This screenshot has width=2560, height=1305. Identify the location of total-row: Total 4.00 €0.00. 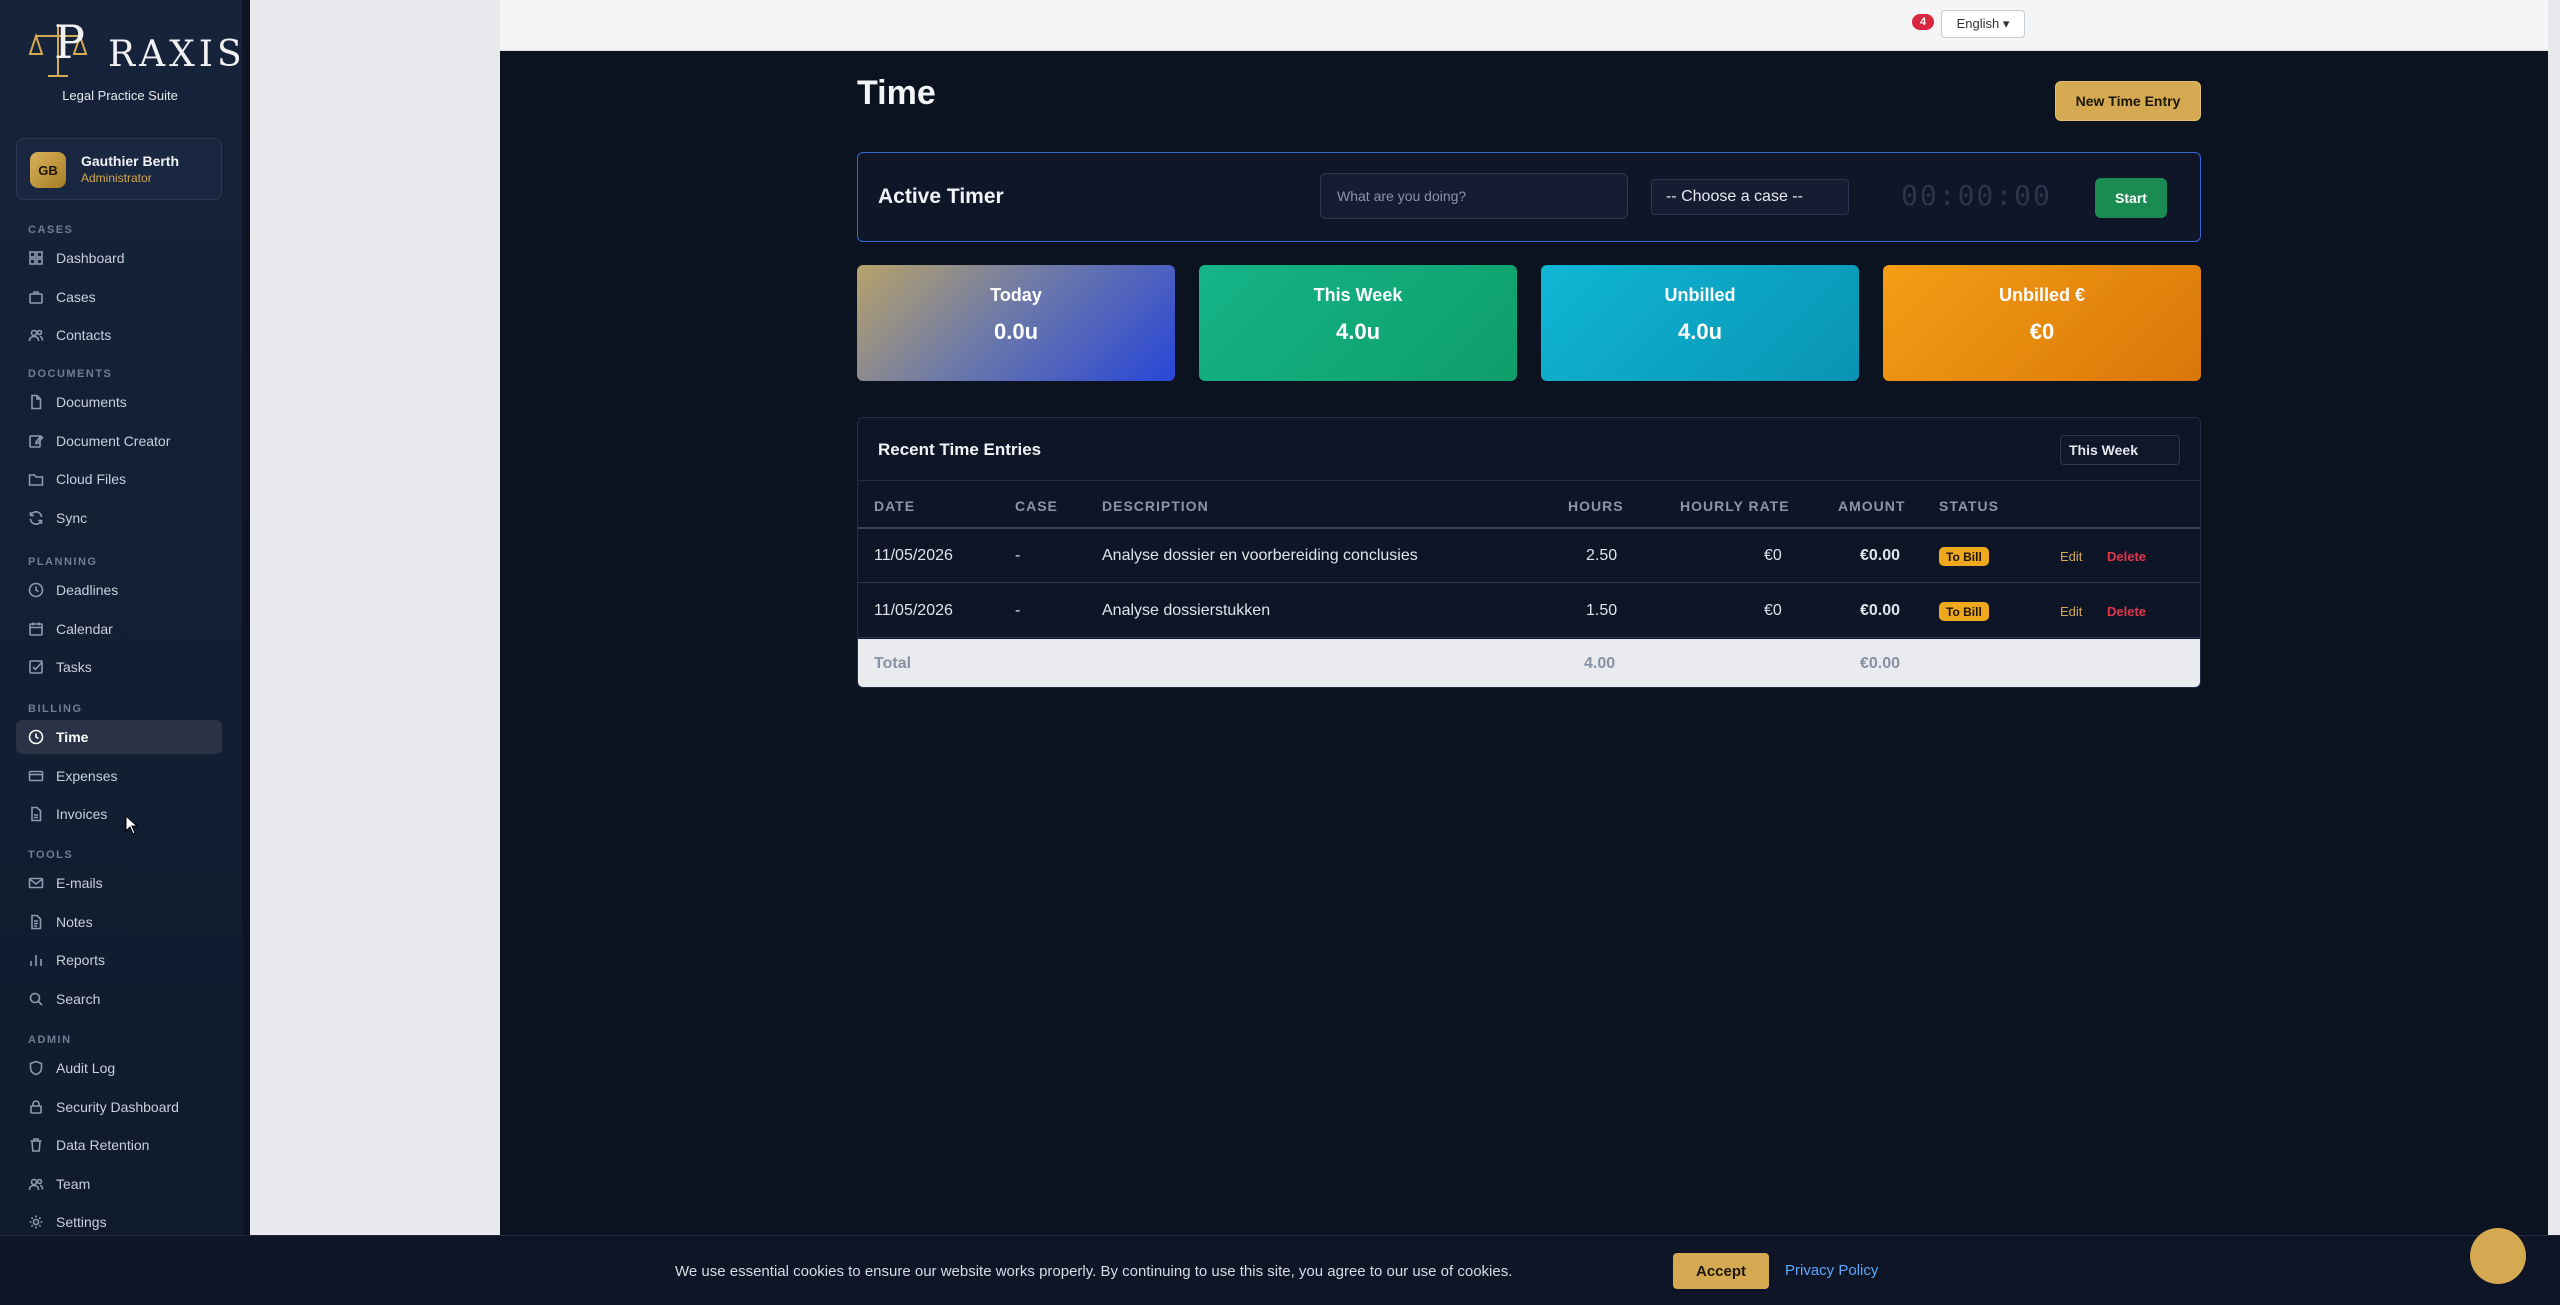
(1529, 663).